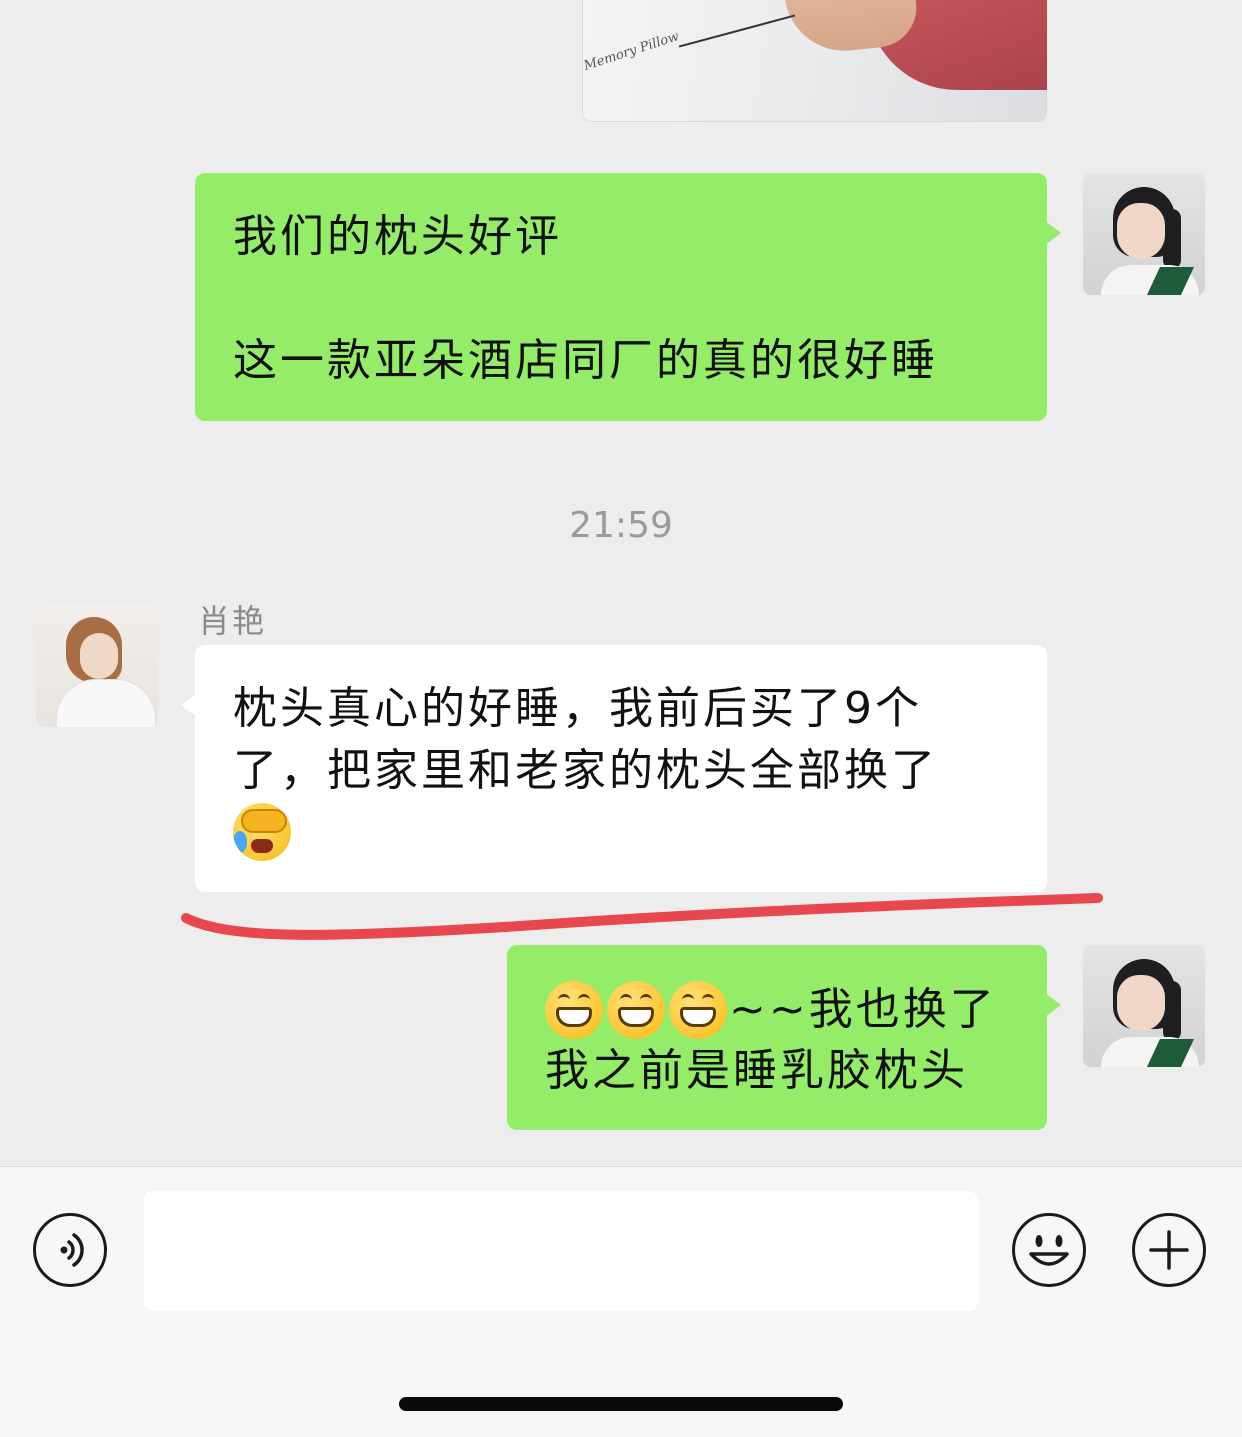 This screenshot has height=1437, width=1242. I want to click on my-avatar, so click(1144, 1006).